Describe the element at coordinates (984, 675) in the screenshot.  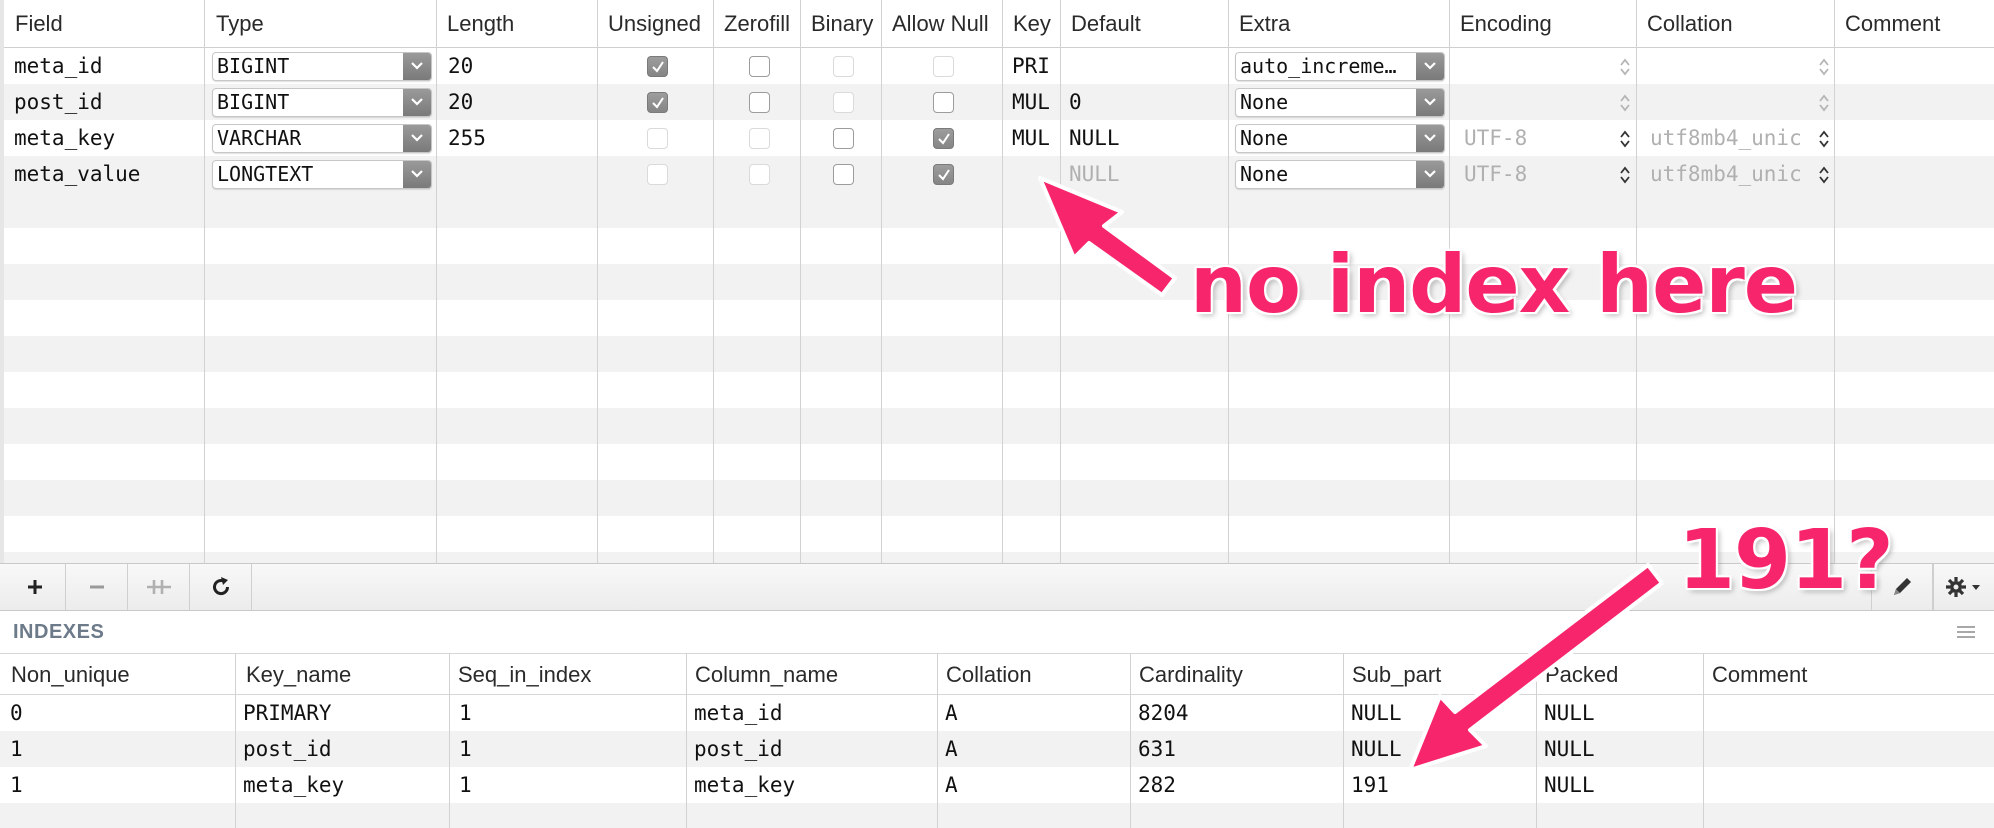
I see `index-header-collation: Collation` at that location.